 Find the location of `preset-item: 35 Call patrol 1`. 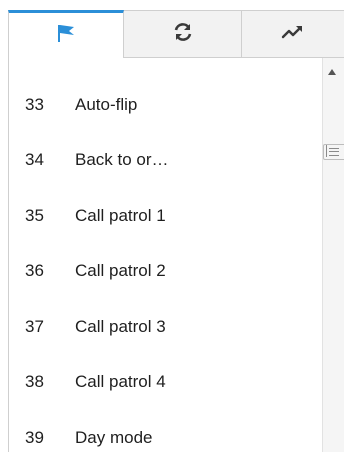

preset-item: 35 Call patrol 1 is located at coordinates (165, 216).